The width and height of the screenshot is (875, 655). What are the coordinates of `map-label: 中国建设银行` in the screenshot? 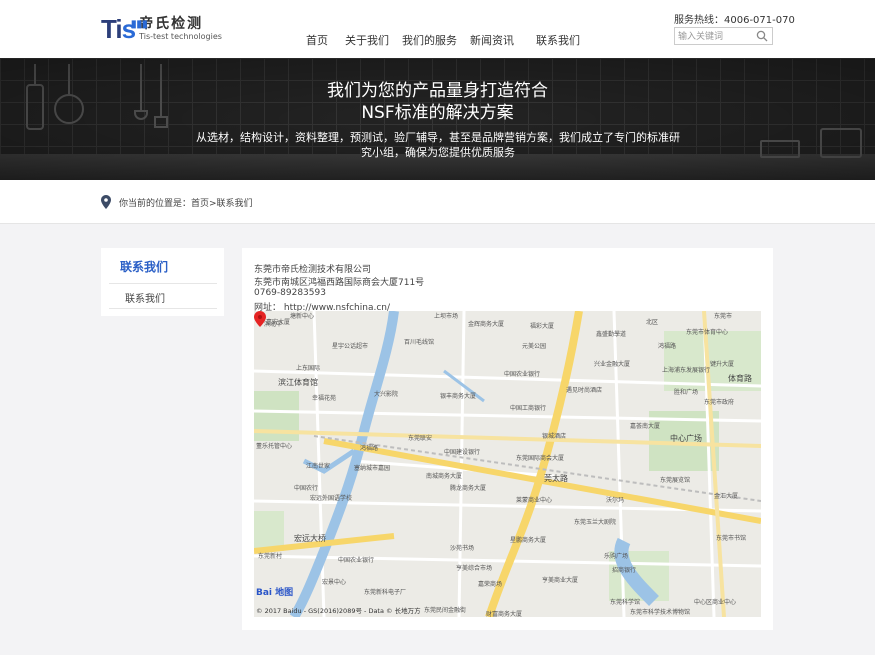 It's located at (462, 452).